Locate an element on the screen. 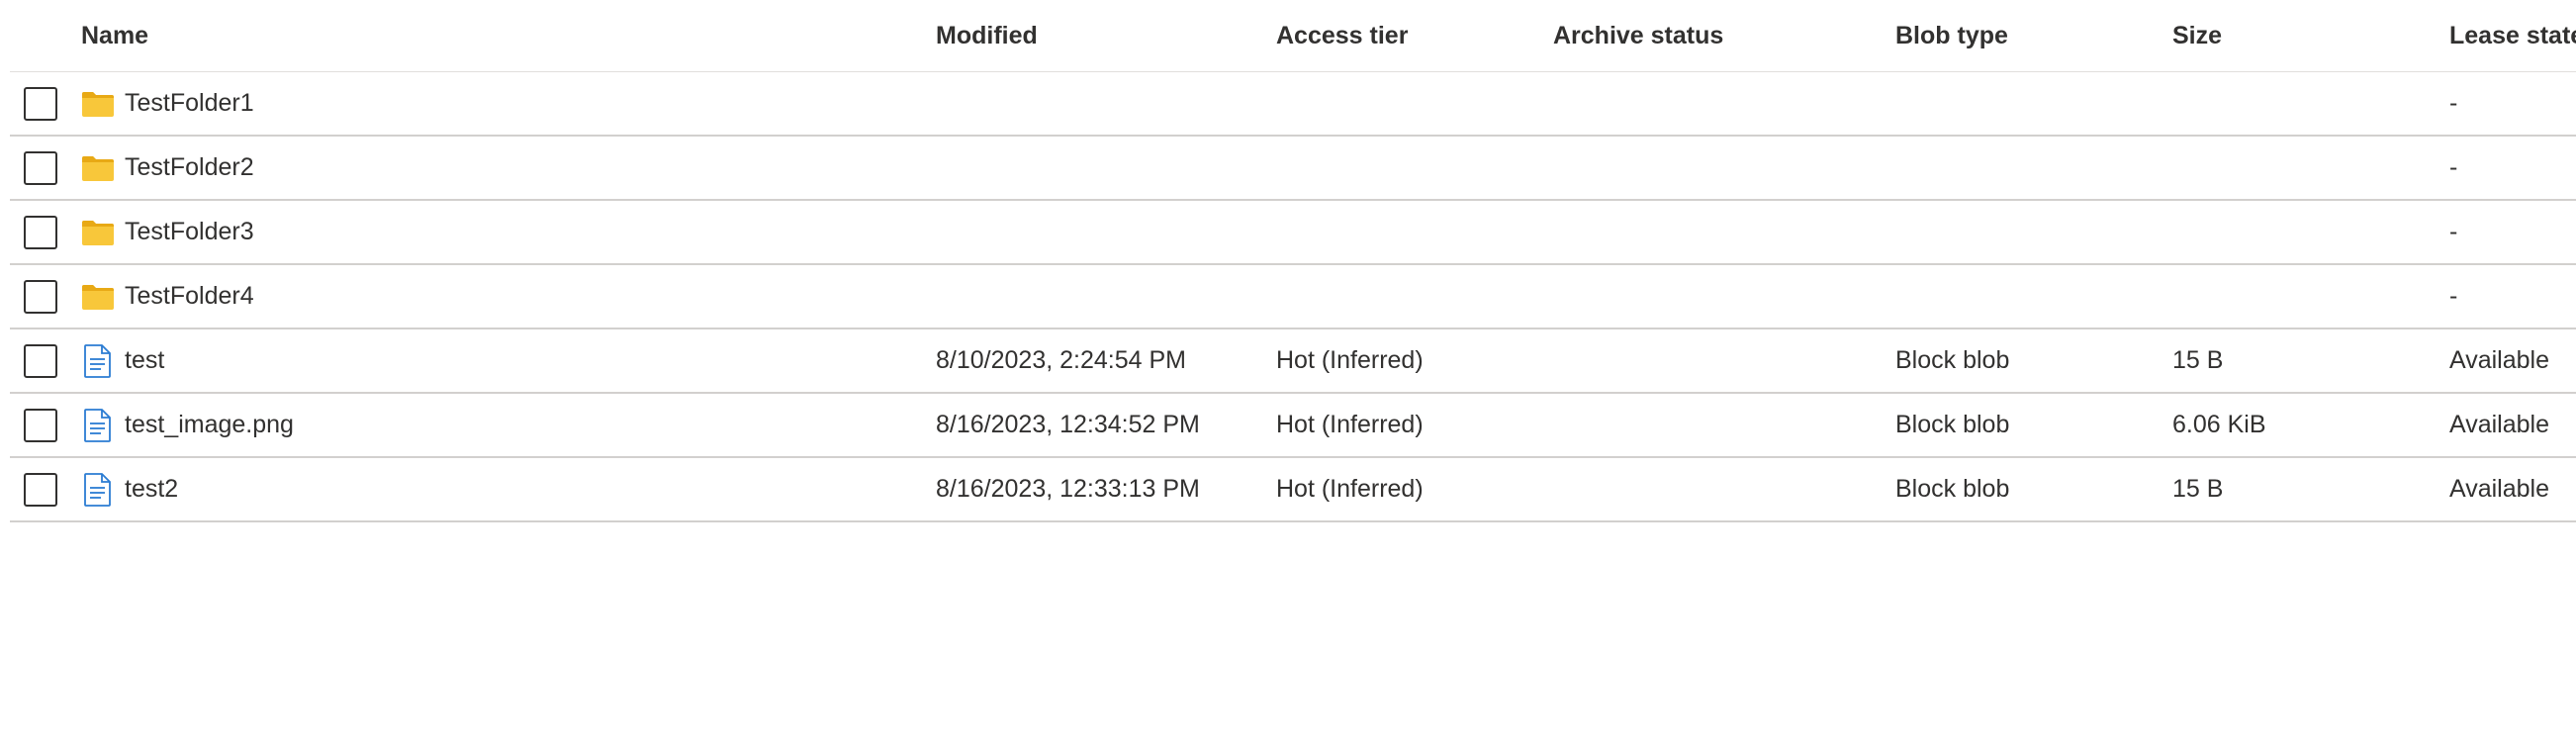 The height and width of the screenshot is (750, 2576). column-header-access-tier: Access tier is located at coordinates (1342, 35).